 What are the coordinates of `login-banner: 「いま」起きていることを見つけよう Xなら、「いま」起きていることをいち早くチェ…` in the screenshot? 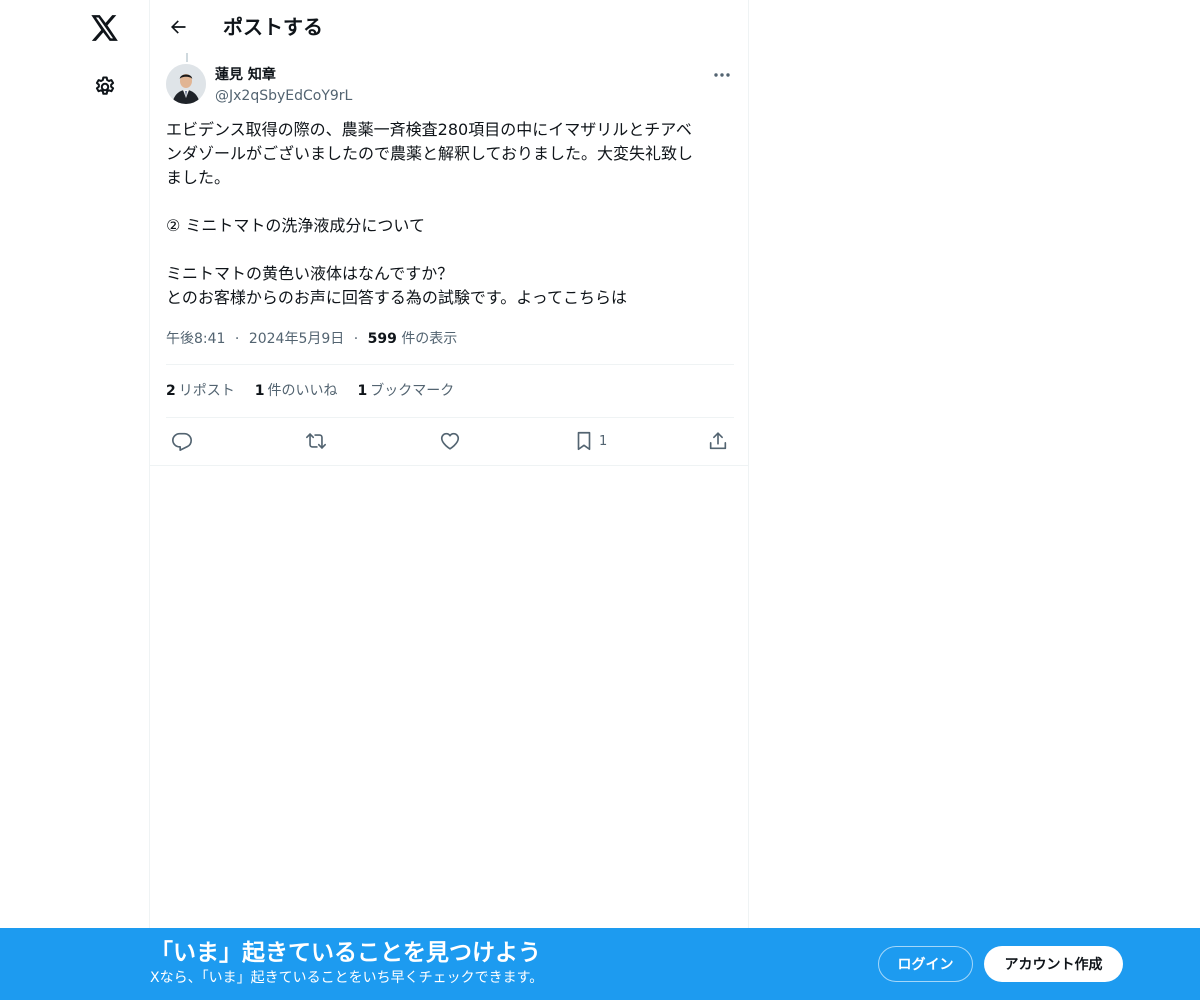 It's located at (600, 964).